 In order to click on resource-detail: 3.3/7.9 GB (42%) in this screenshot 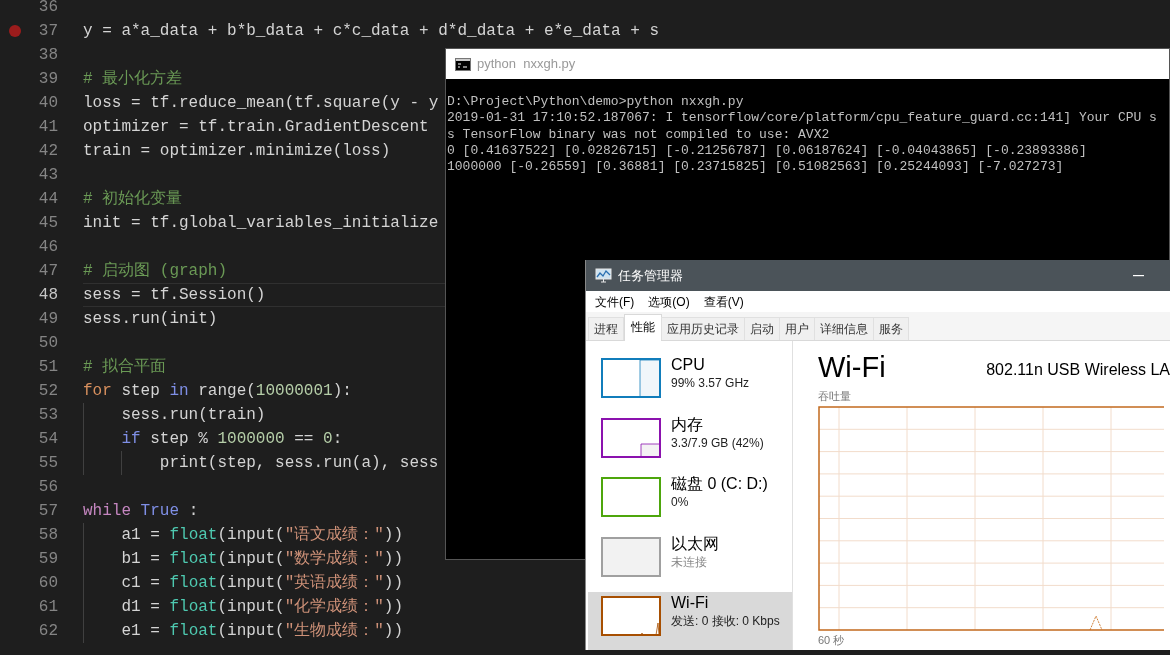, I will do `click(717, 442)`.